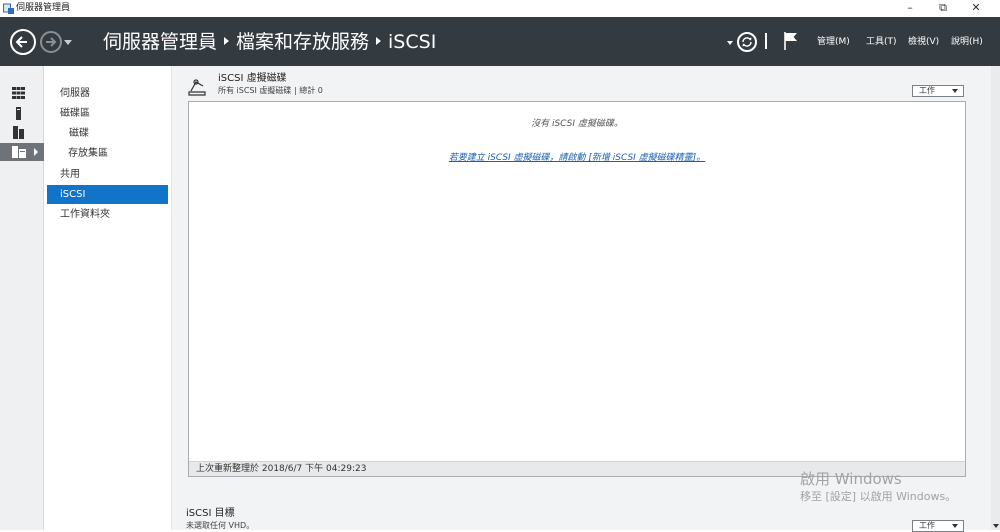 This screenshot has height=532, width=1000. Describe the element at coordinates (68, 42) in the screenshot. I see `history-dropdown-icon` at that location.